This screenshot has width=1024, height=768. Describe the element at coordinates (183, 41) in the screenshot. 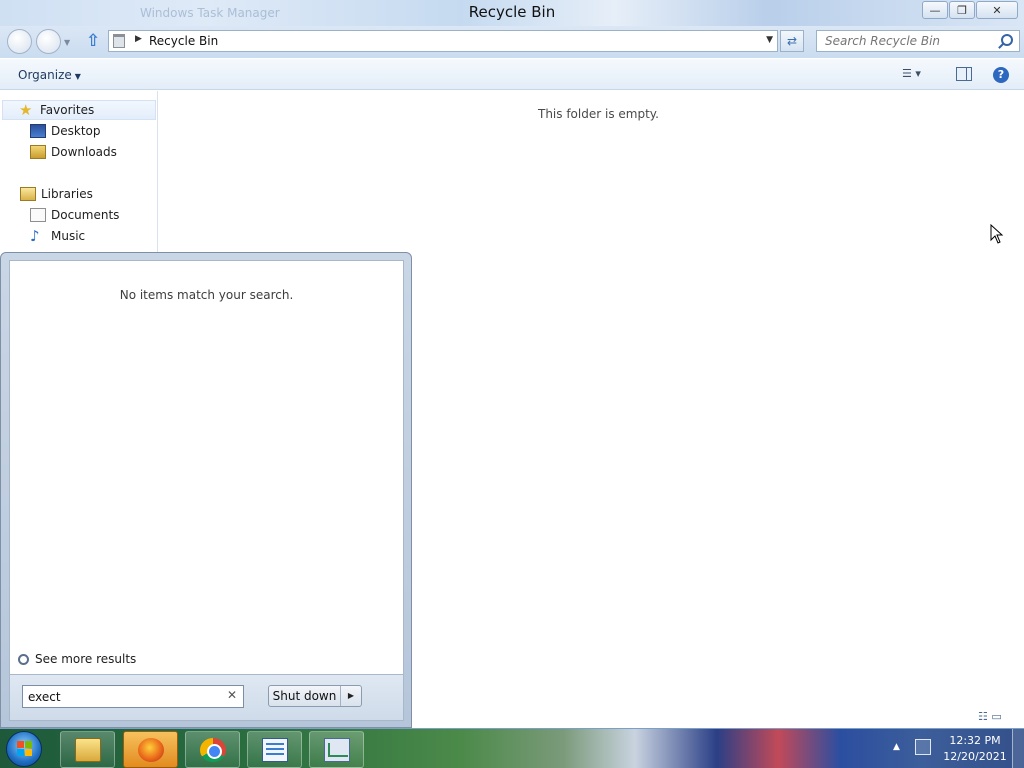

I see `breadcrumb-recycle-bin: Recycle Bin` at that location.